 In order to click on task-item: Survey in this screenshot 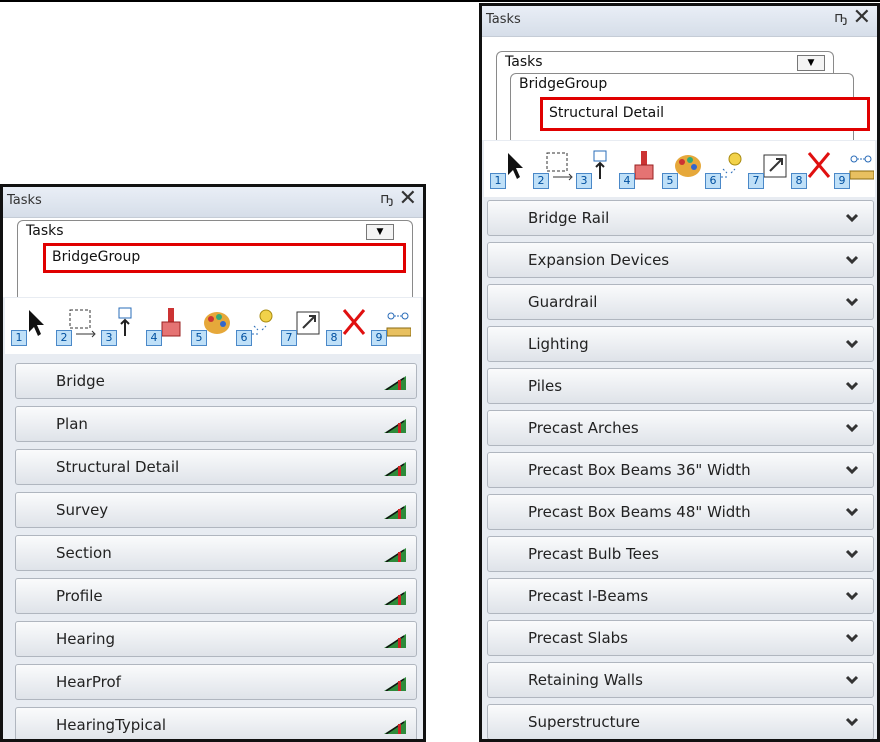, I will do `click(216, 510)`.